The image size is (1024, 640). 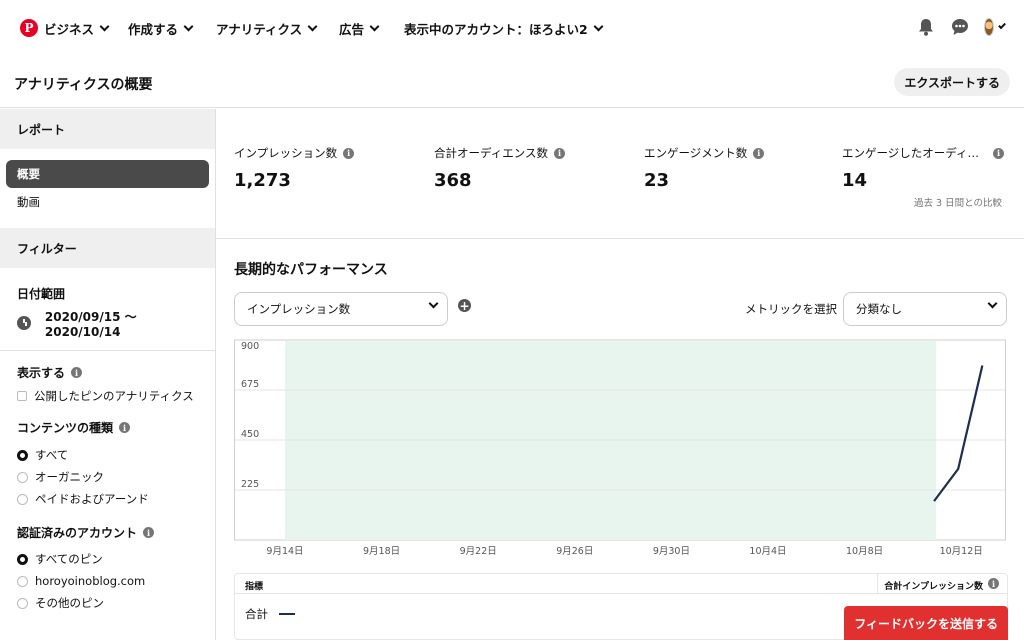 What do you see at coordinates (256, 614) in the screenshot?
I see `table-row-label: 合計` at bounding box center [256, 614].